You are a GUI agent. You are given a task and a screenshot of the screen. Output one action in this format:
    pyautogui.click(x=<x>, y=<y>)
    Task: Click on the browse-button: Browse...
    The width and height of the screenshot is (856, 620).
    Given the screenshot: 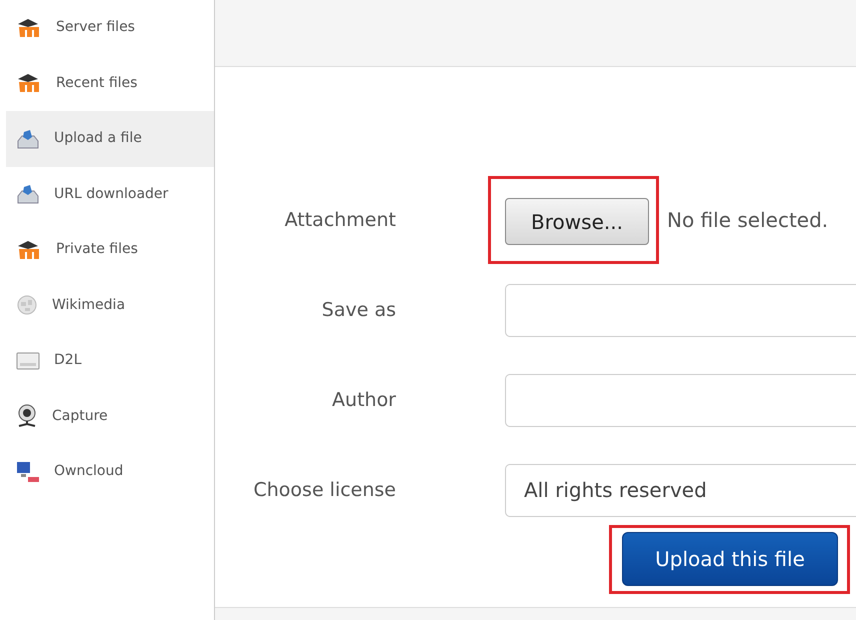 What is the action you would take?
    pyautogui.click(x=577, y=221)
    